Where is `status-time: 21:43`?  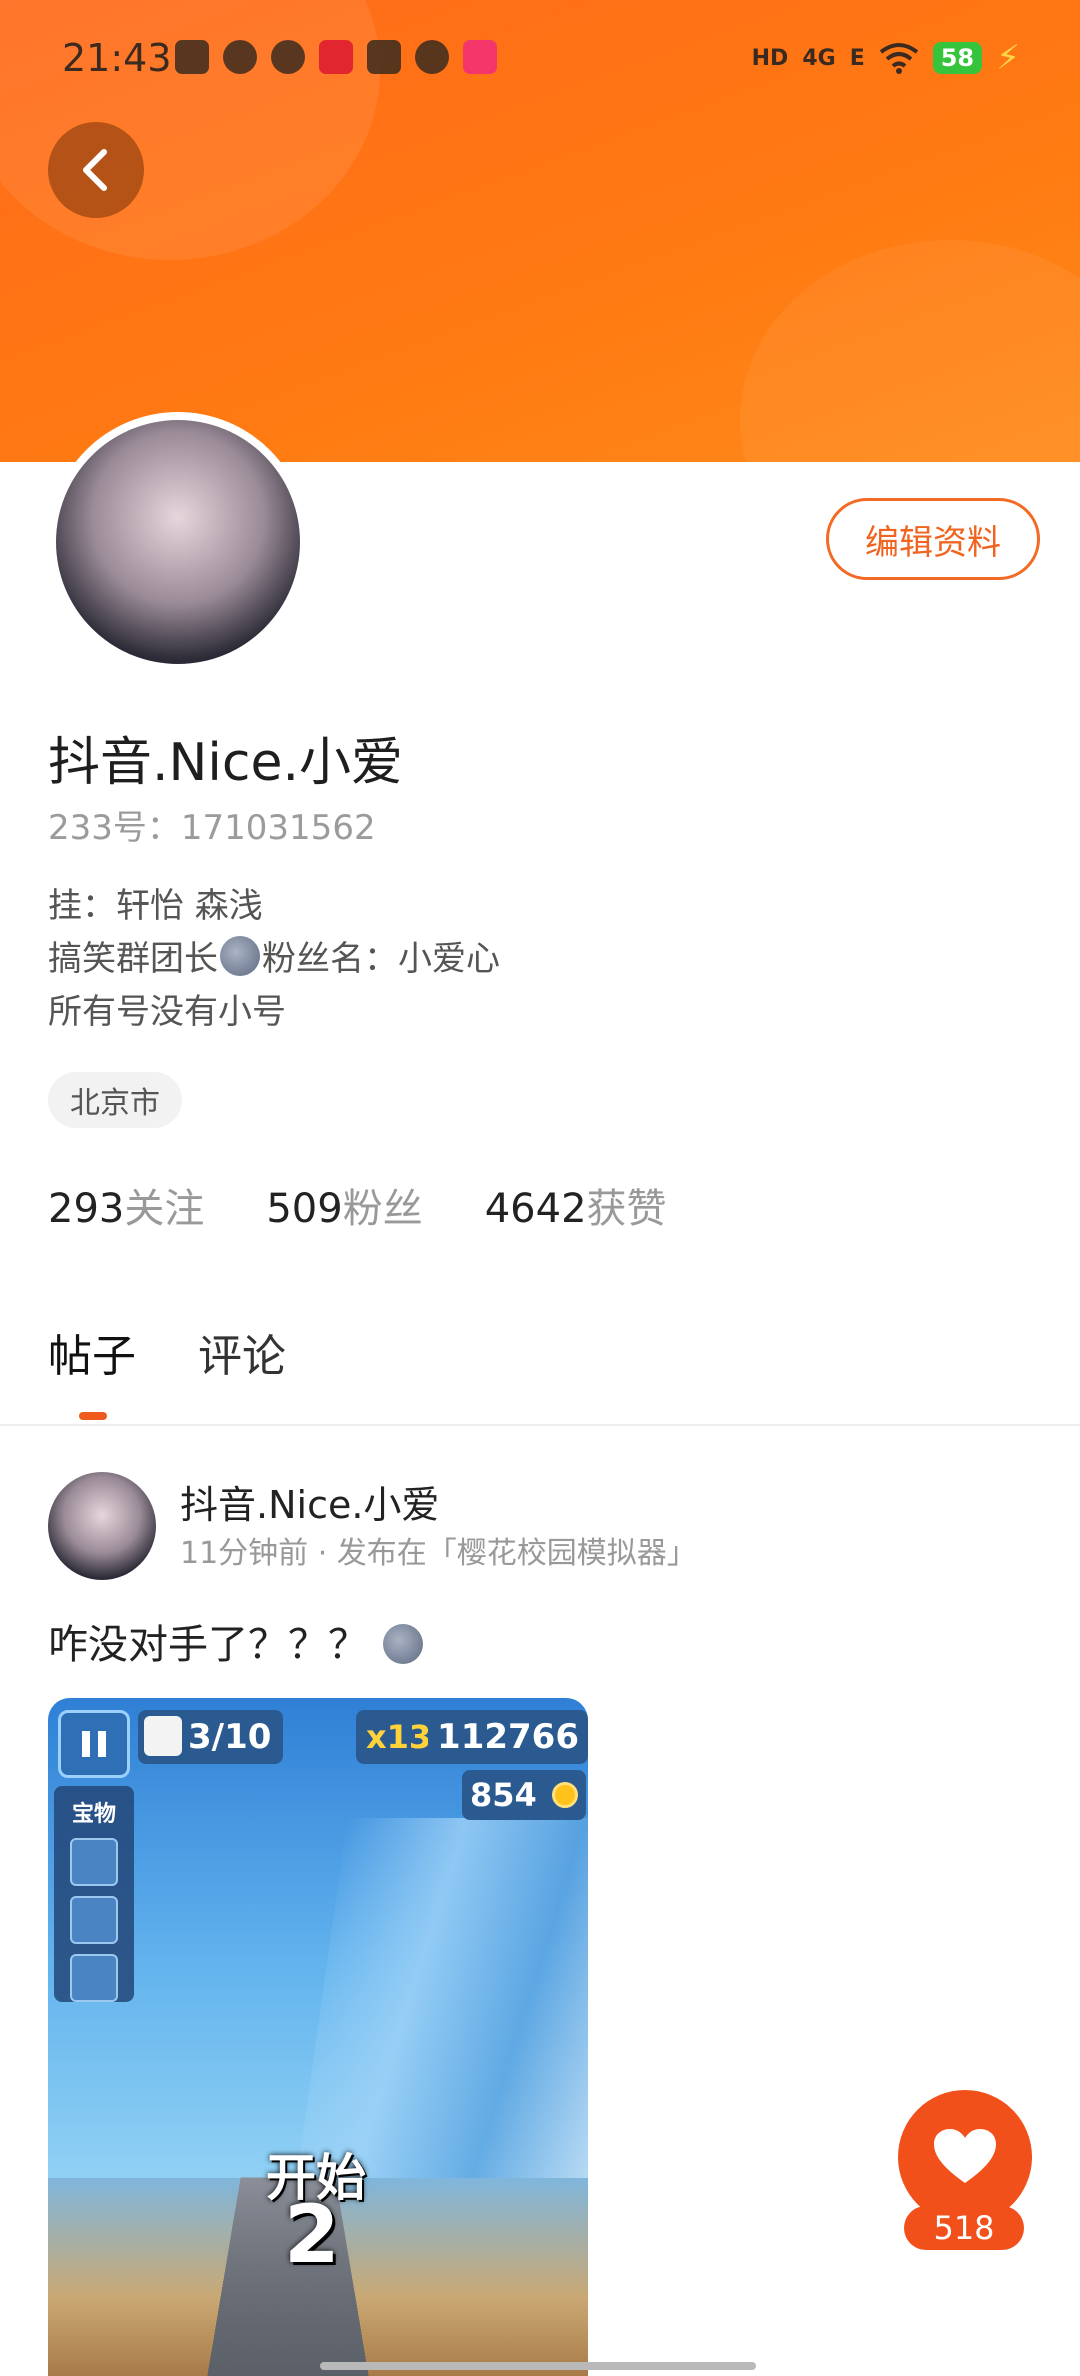
status-time: 21:43 is located at coordinates (117, 58).